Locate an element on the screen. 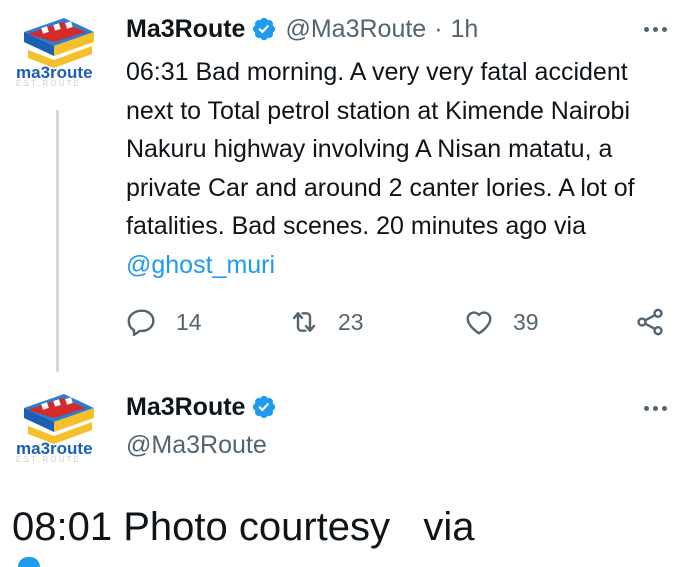  tweet-handle-row: @Ma3Route is located at coordinates (196, 445).